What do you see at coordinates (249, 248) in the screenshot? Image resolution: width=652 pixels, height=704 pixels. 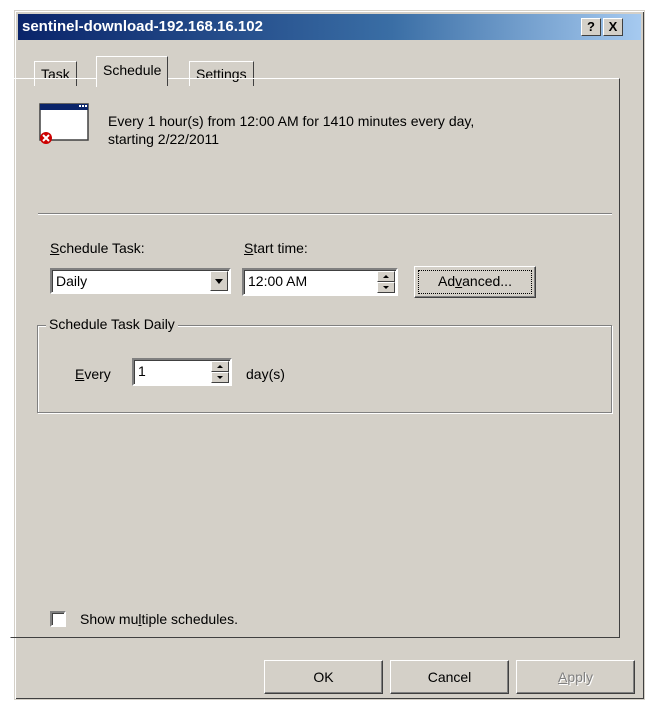 I see `start-time-access-key: S` at bounding box center [249, 248].